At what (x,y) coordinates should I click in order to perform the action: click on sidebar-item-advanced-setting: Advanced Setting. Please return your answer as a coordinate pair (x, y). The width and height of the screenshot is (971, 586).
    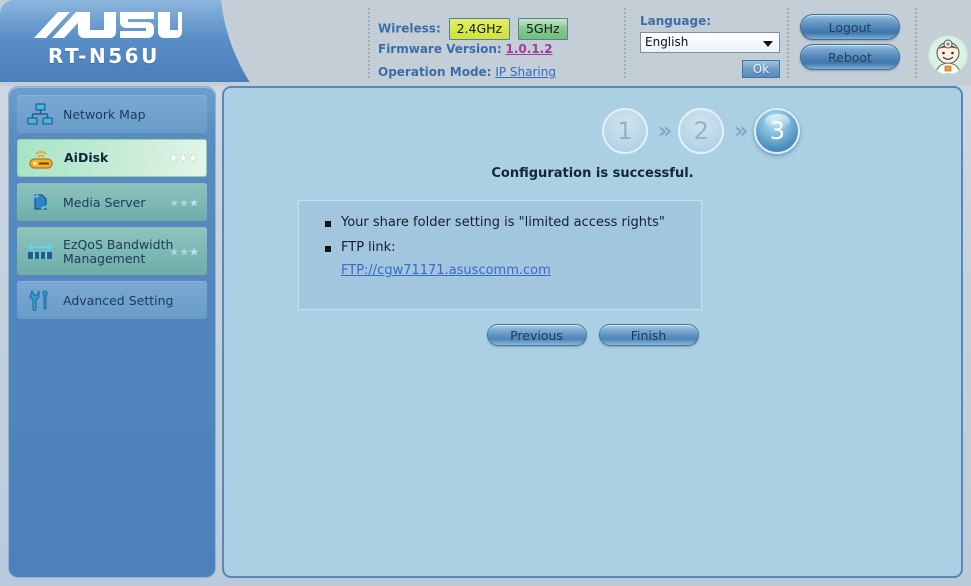
    Looking at the image, I should click on (112, 300).